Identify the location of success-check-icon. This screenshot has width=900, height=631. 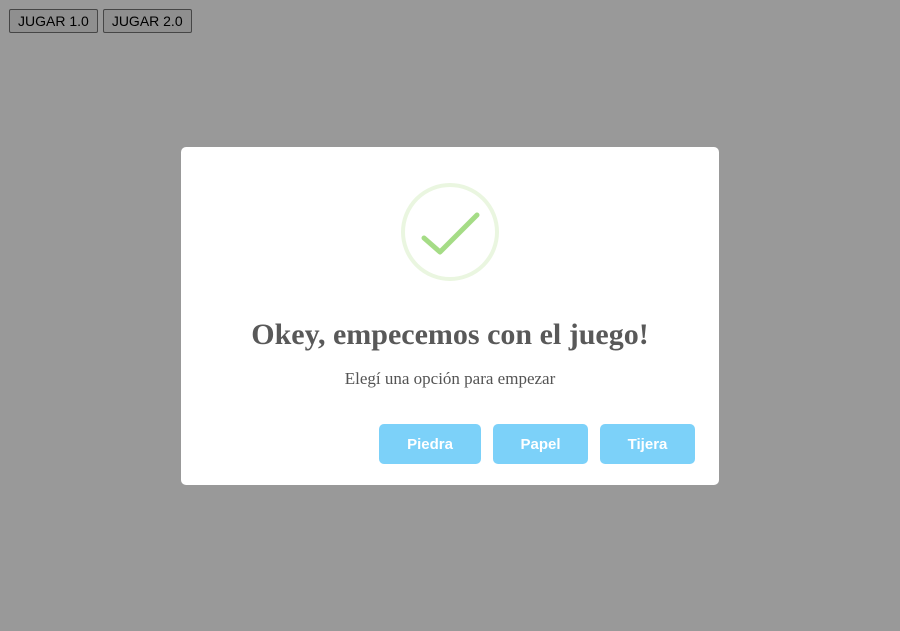
(450, 232).